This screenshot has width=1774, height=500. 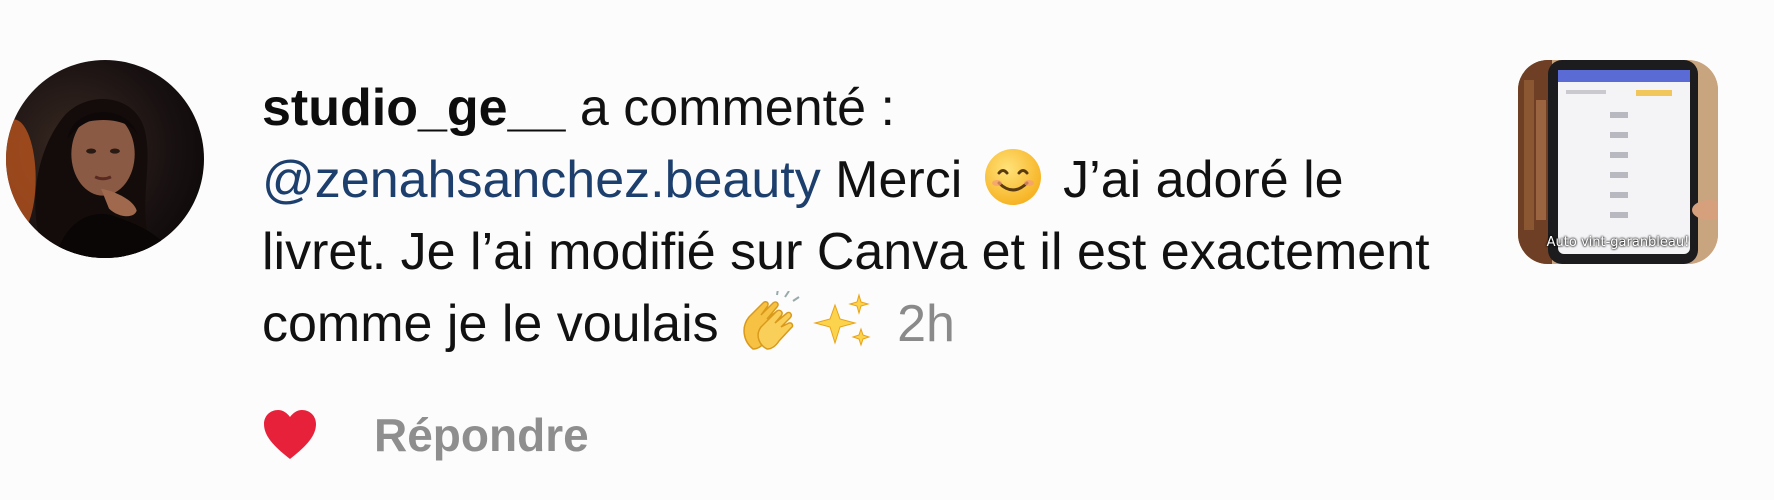 I want to click on username-link: studio_ge__, so click(x=413, y=108).